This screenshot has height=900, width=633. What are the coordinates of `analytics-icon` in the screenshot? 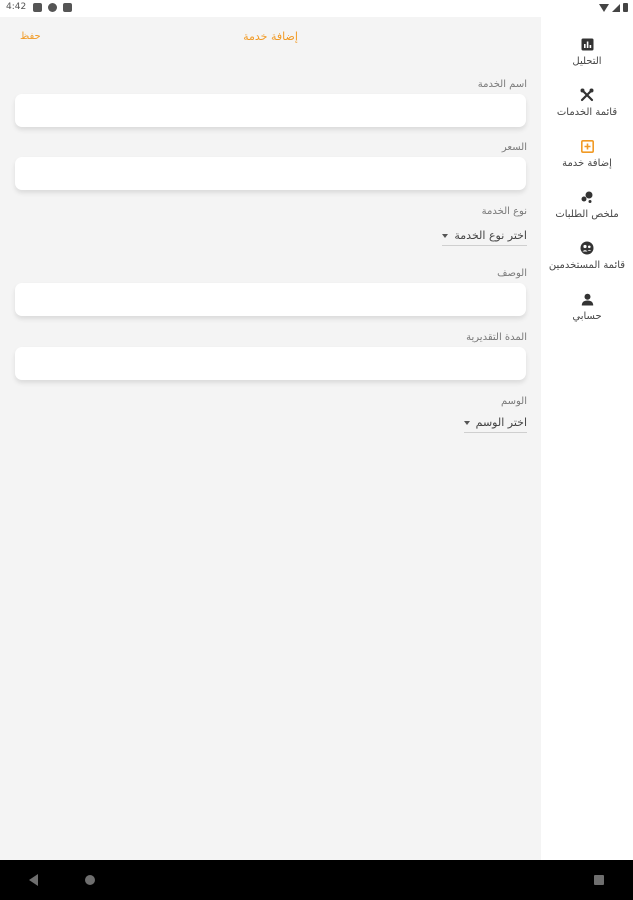 It's located at (587, 44).